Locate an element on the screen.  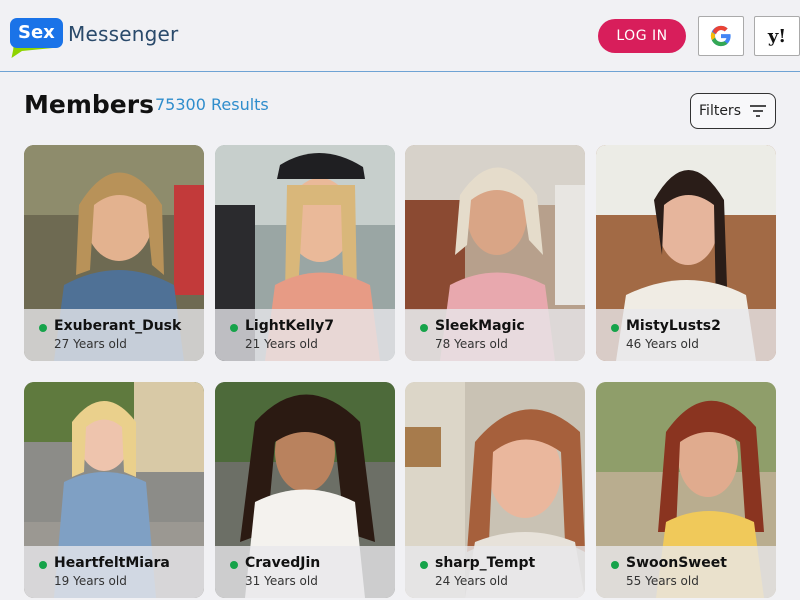
member-name: Exuberant_Dusk is located at coordinates (118, 326).